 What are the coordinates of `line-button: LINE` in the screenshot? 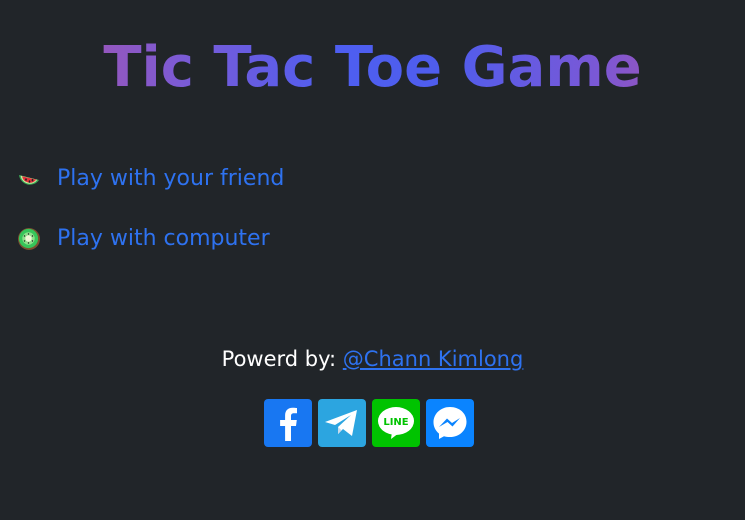 It's located at (396, 423).